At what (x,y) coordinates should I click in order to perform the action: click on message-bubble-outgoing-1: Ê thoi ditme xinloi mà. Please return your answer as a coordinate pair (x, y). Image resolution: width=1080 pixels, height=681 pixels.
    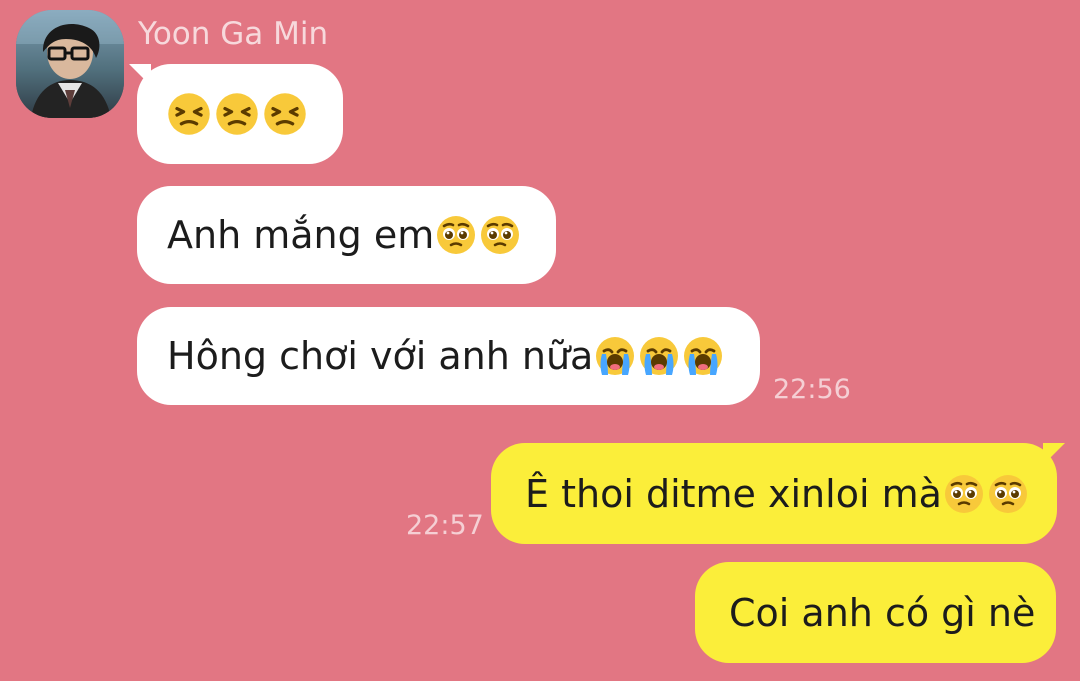
    Looking at the image, I should click on (778, 493).